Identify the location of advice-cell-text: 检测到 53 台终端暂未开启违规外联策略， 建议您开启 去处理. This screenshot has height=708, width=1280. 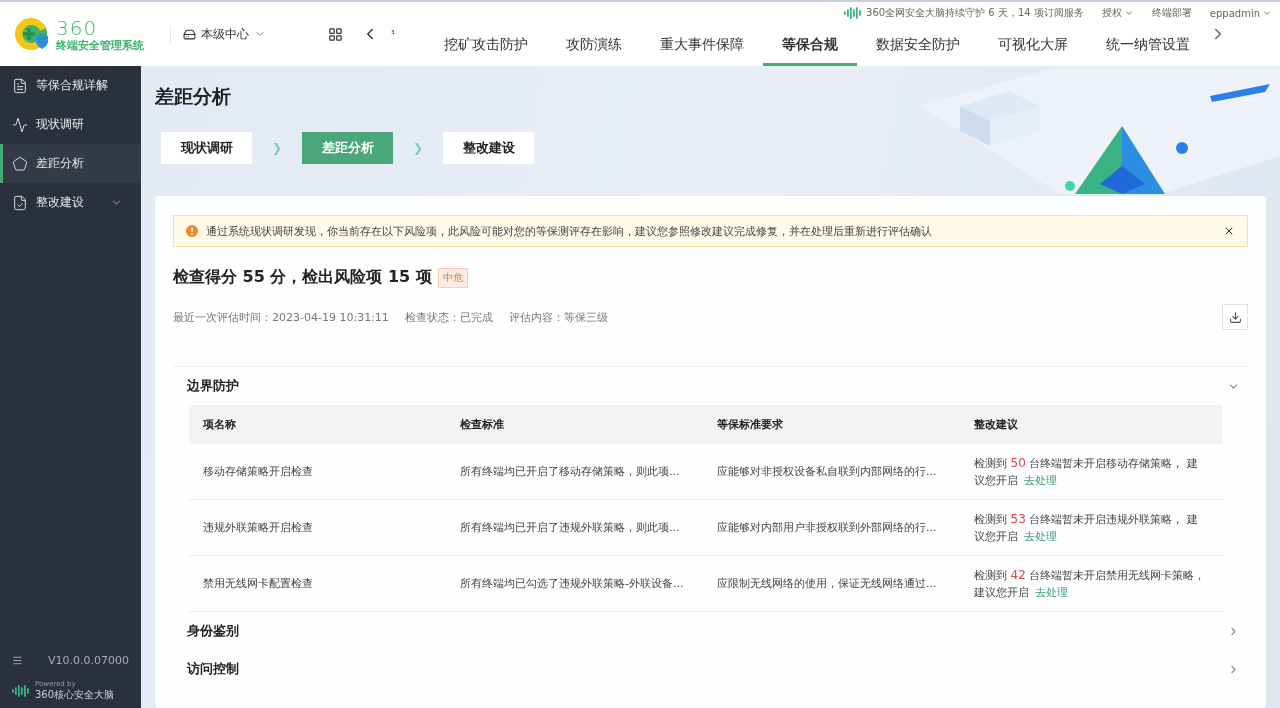
(1086, 528).